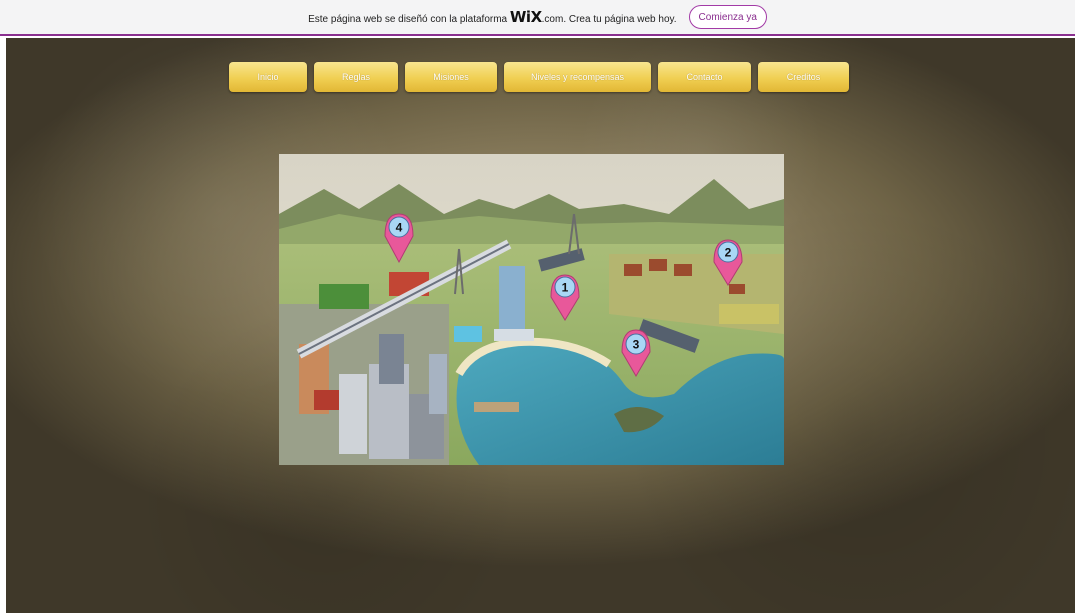  I want to click on nav-item-niveles: Niveles y recompensas, so click(577, 77).